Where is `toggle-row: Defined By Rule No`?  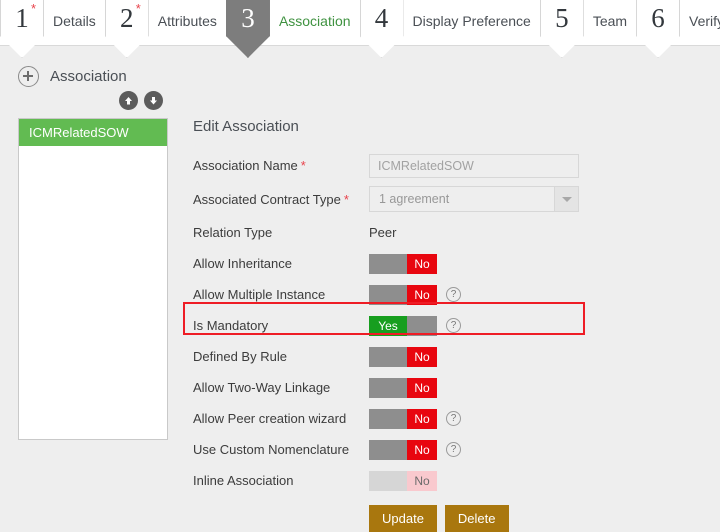 toggle-row: Defined By Rule No is located at coordinates (393, 356).